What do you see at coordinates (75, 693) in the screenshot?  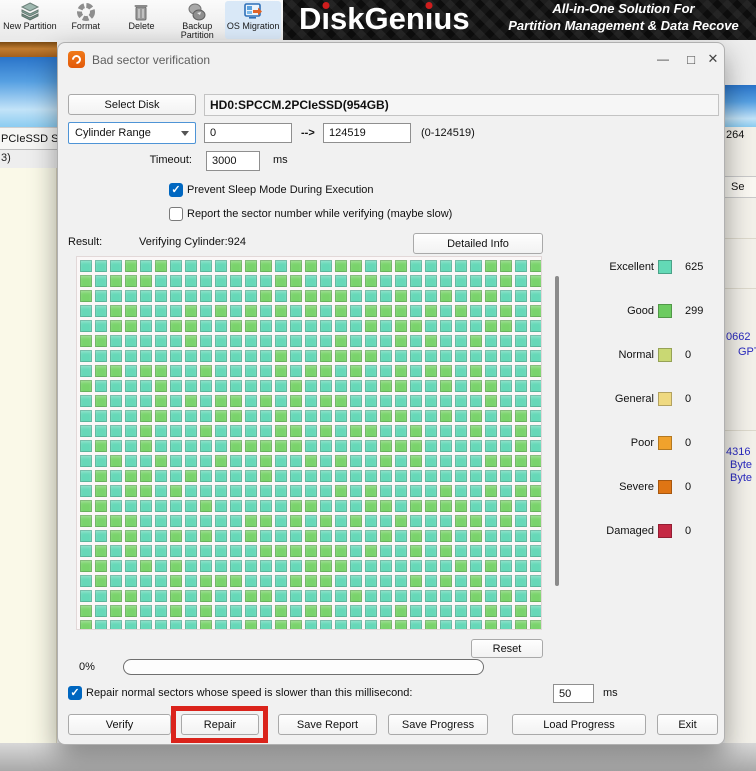 I see `repair-threshold-checkbox` at bounding box center [75, 693].